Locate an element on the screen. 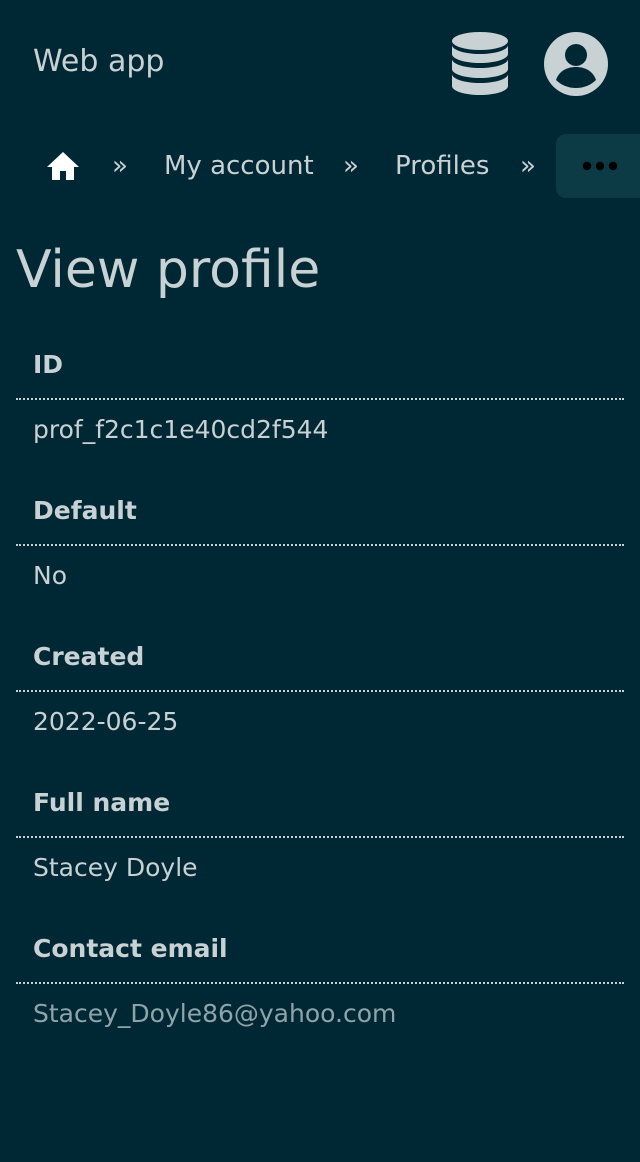  field-value: Stacey Doyle is located at coordinates (115, 867).